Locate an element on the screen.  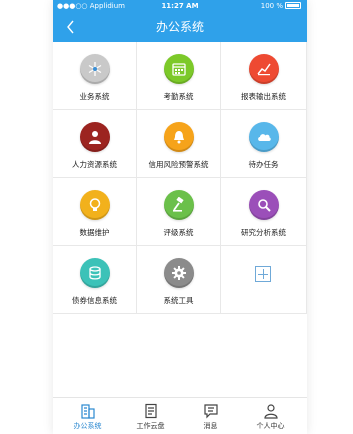
app-tile-research: 研究分析系统 is located at coordinates (264, 212).